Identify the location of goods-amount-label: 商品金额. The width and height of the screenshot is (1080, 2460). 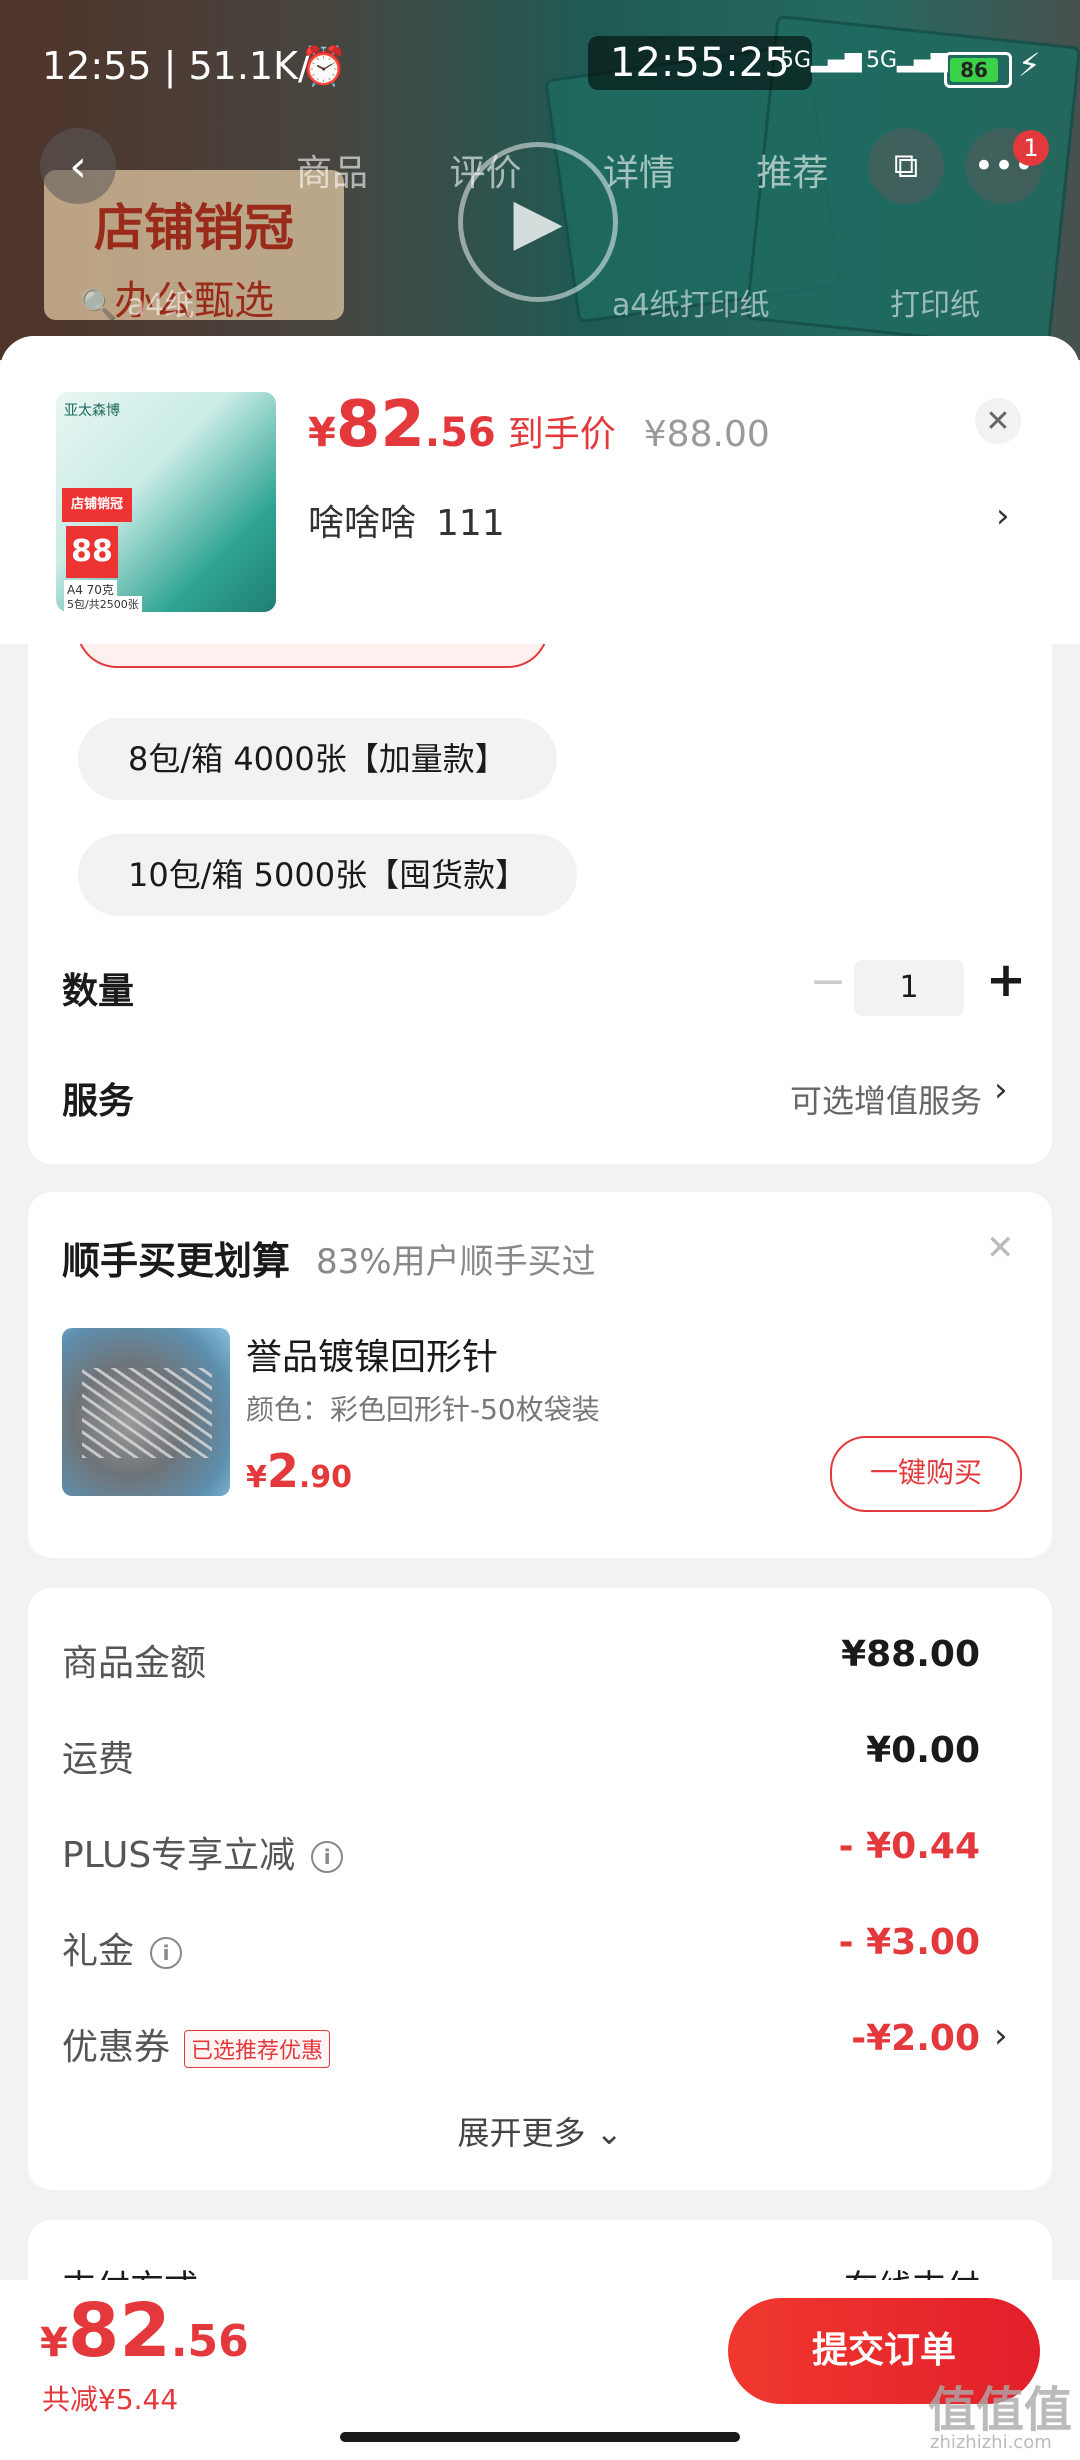
(134, 1663).